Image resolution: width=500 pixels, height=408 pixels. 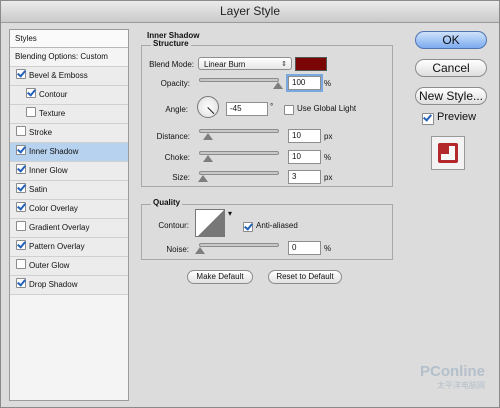 What do you see at coordinates (225, 64) in the screenshot?
I see `blend-mode-value: Linear Burn` at bounding box center [225, 64].